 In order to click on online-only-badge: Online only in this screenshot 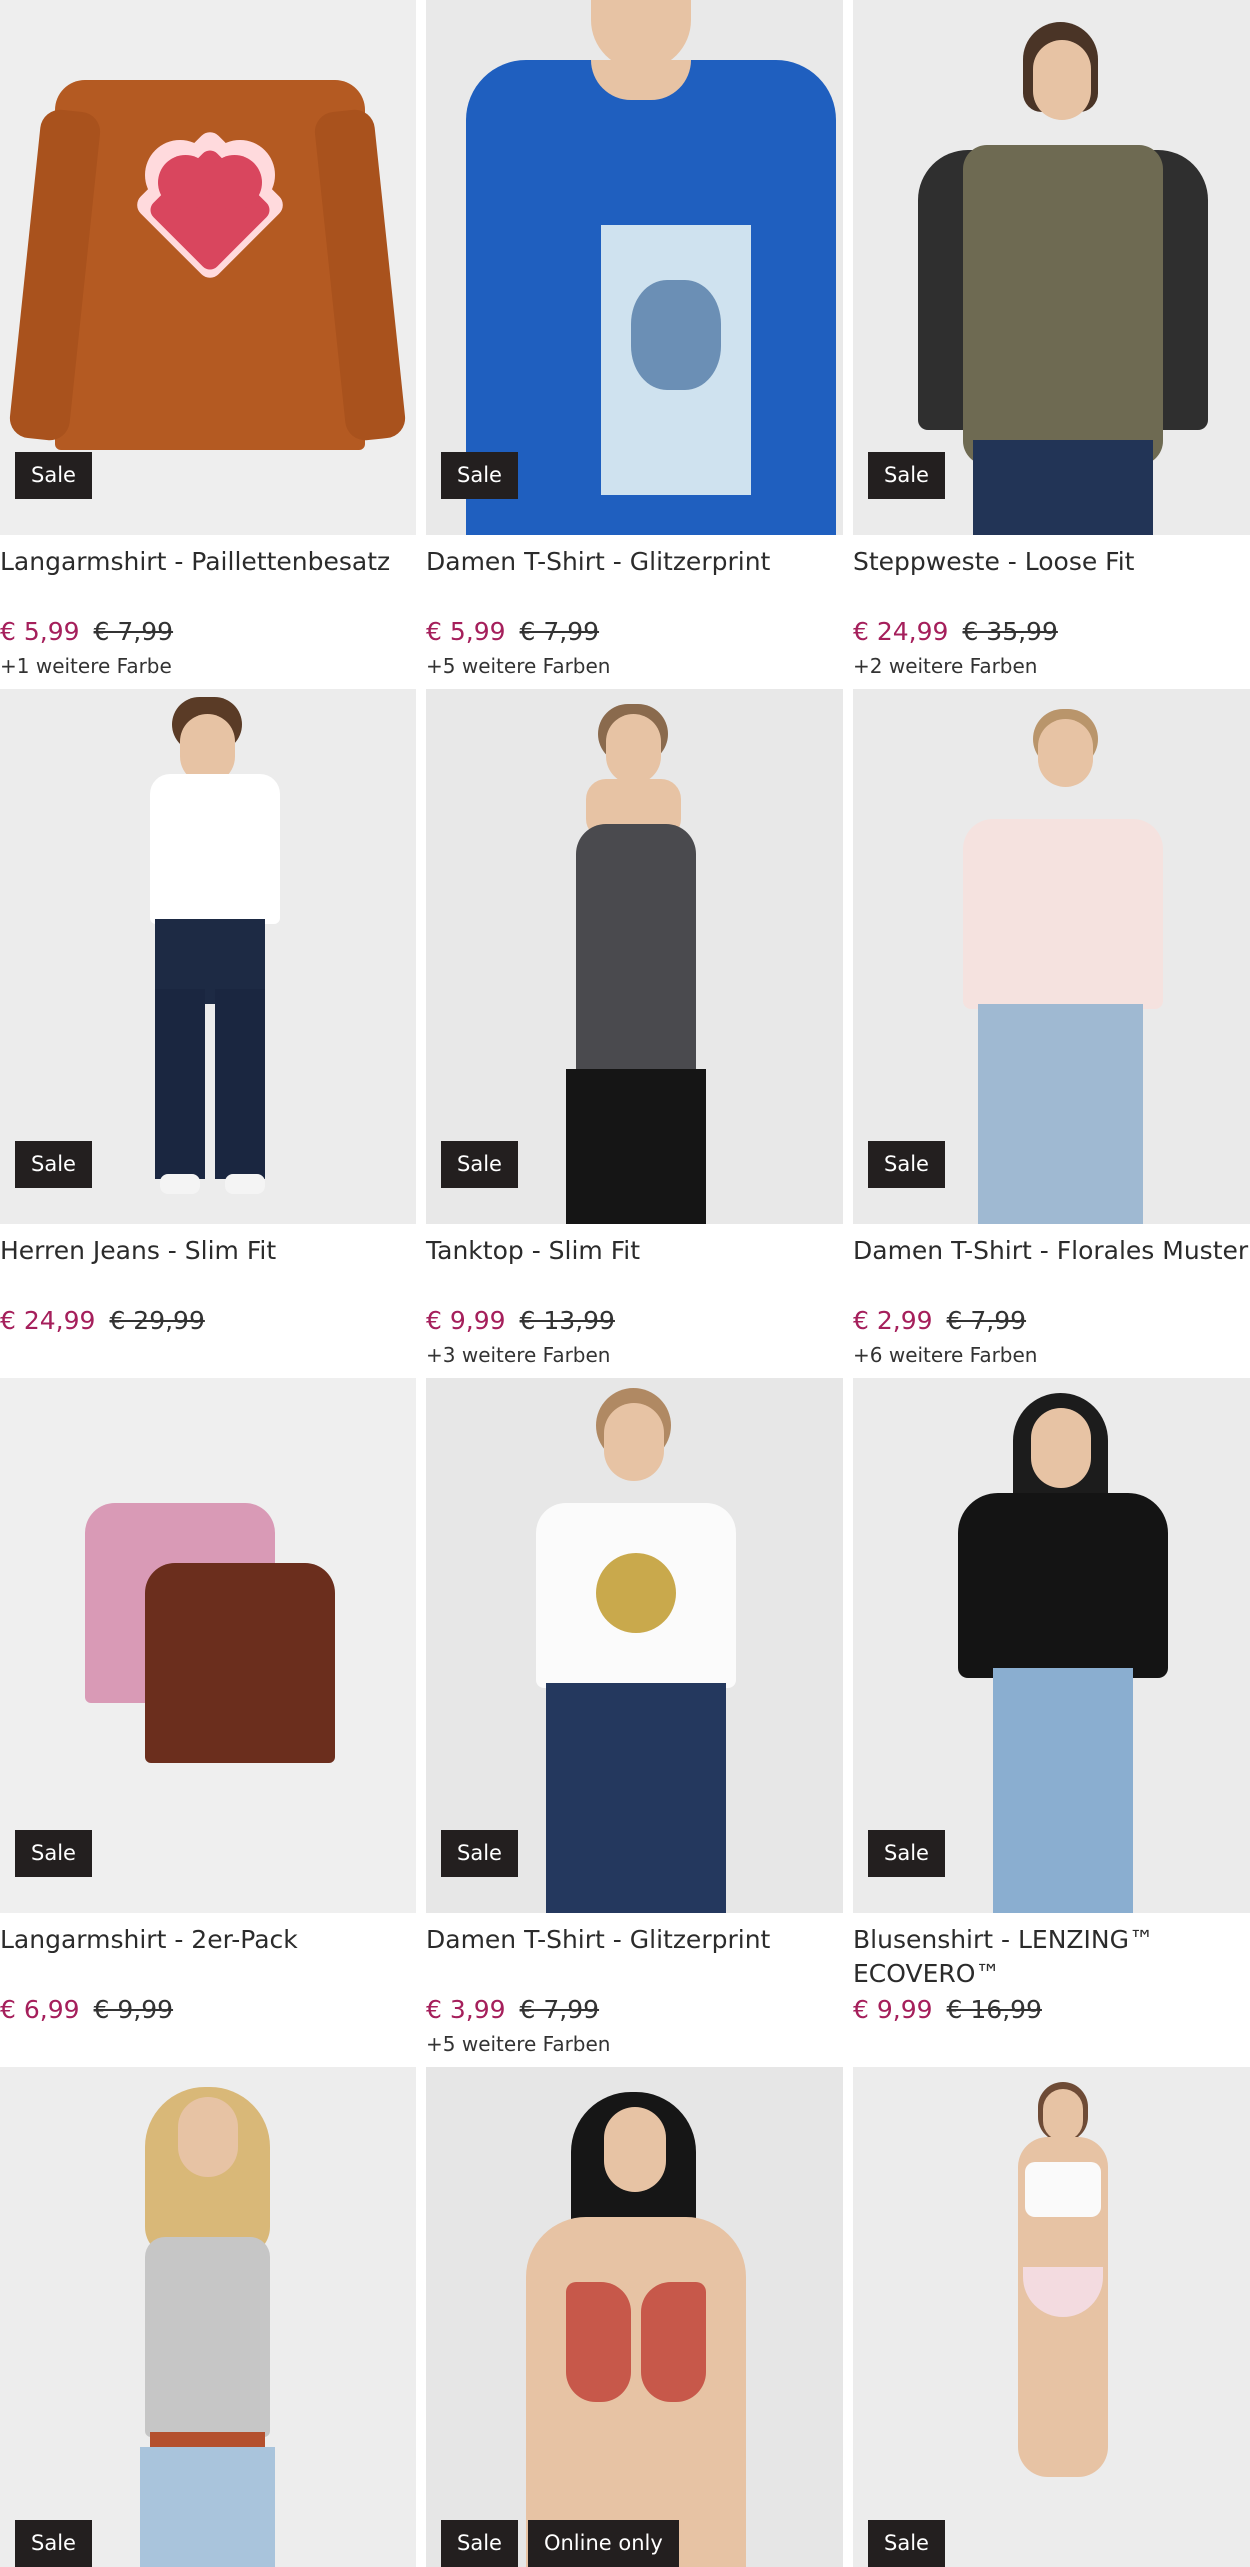, I will do `click(603, 2543)`.